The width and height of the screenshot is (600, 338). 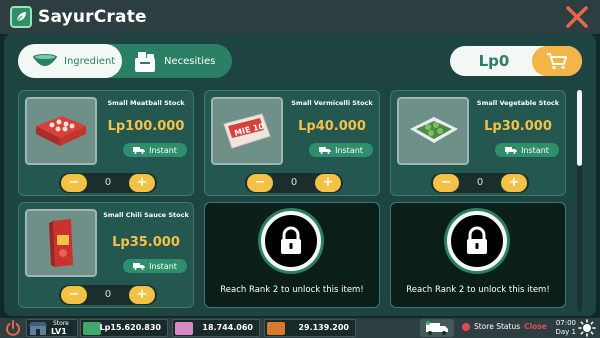 I want to click on item-image-meatball, so click(x=61, y=131).